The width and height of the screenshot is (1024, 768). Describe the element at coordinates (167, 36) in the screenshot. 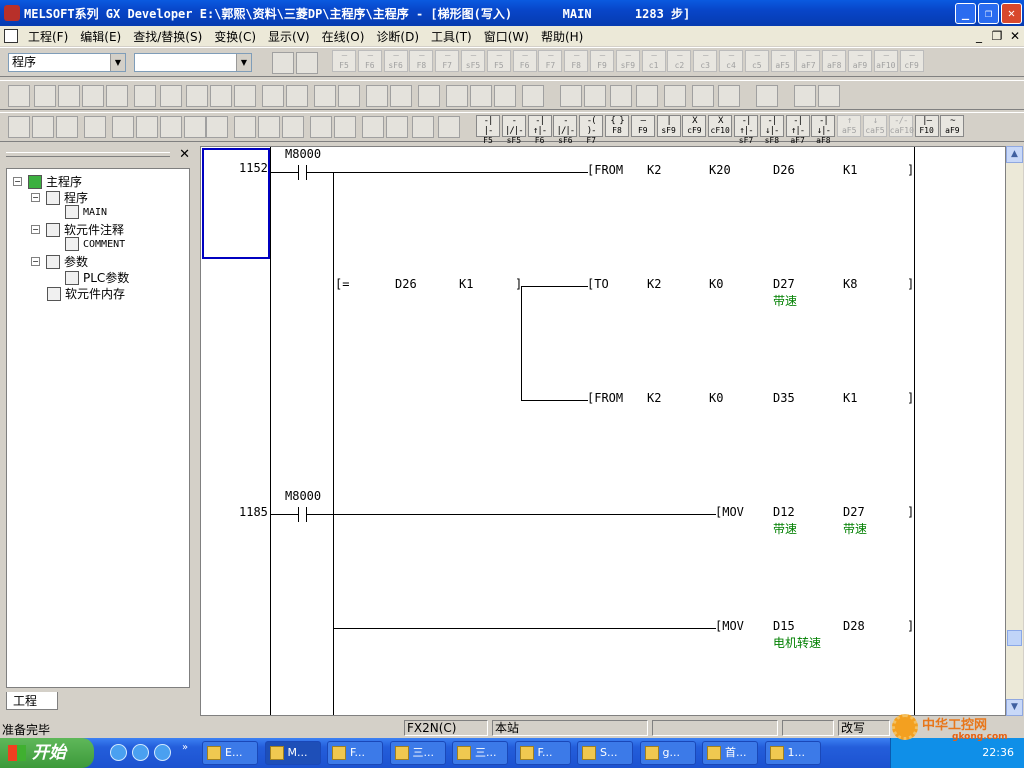

I see `menu-find-replace: 查找/替换(S)` at that location.